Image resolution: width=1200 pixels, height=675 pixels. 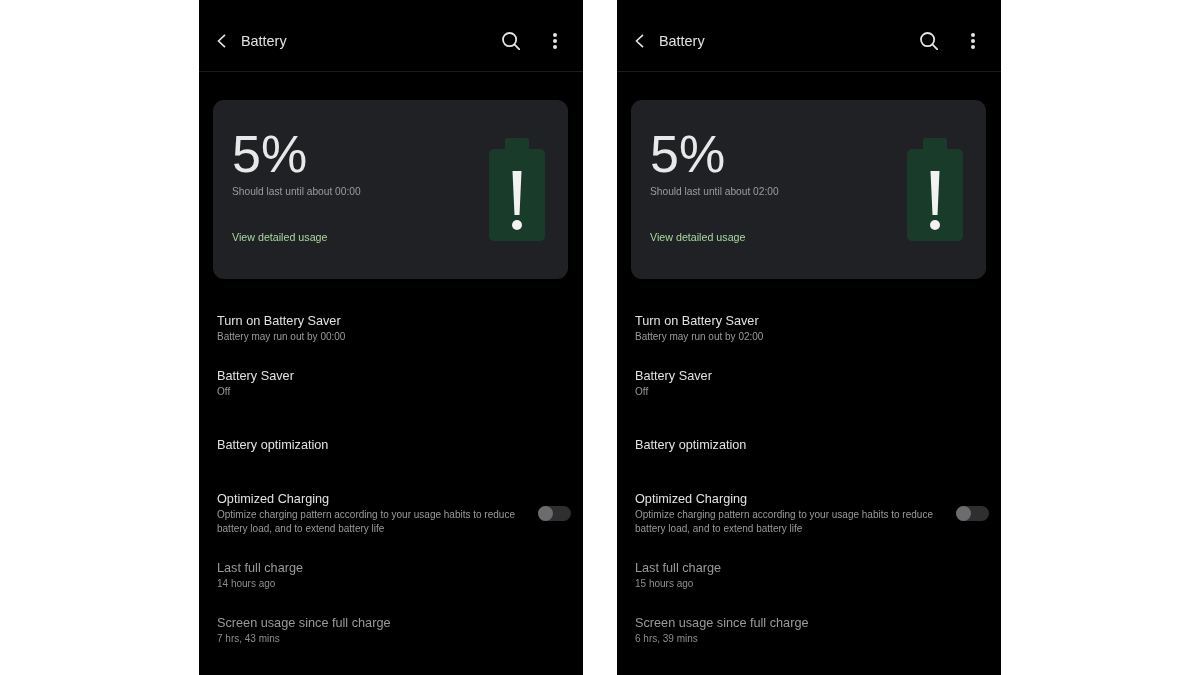 I want to click on battery-estimate: Should last until about 02:00, so click(x=714, y=192).